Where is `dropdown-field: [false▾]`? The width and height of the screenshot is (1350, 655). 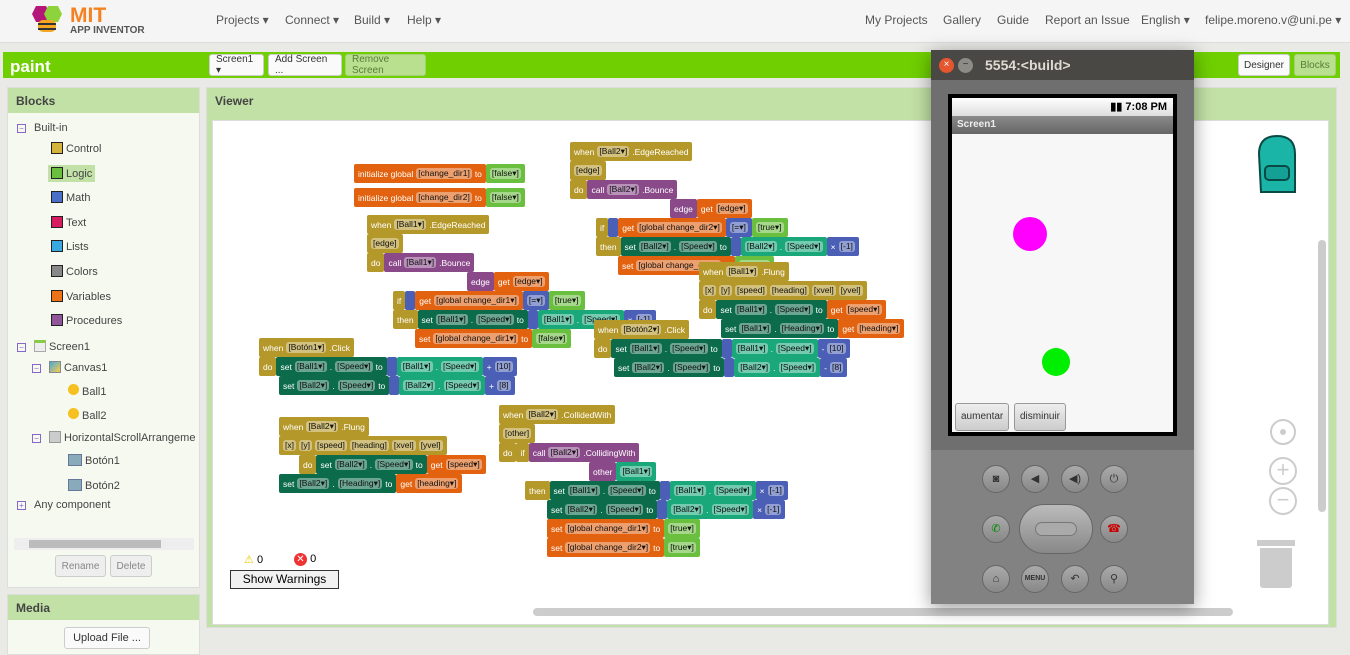 dropdown-field: [false▾] is located at coordinates (505, 197).